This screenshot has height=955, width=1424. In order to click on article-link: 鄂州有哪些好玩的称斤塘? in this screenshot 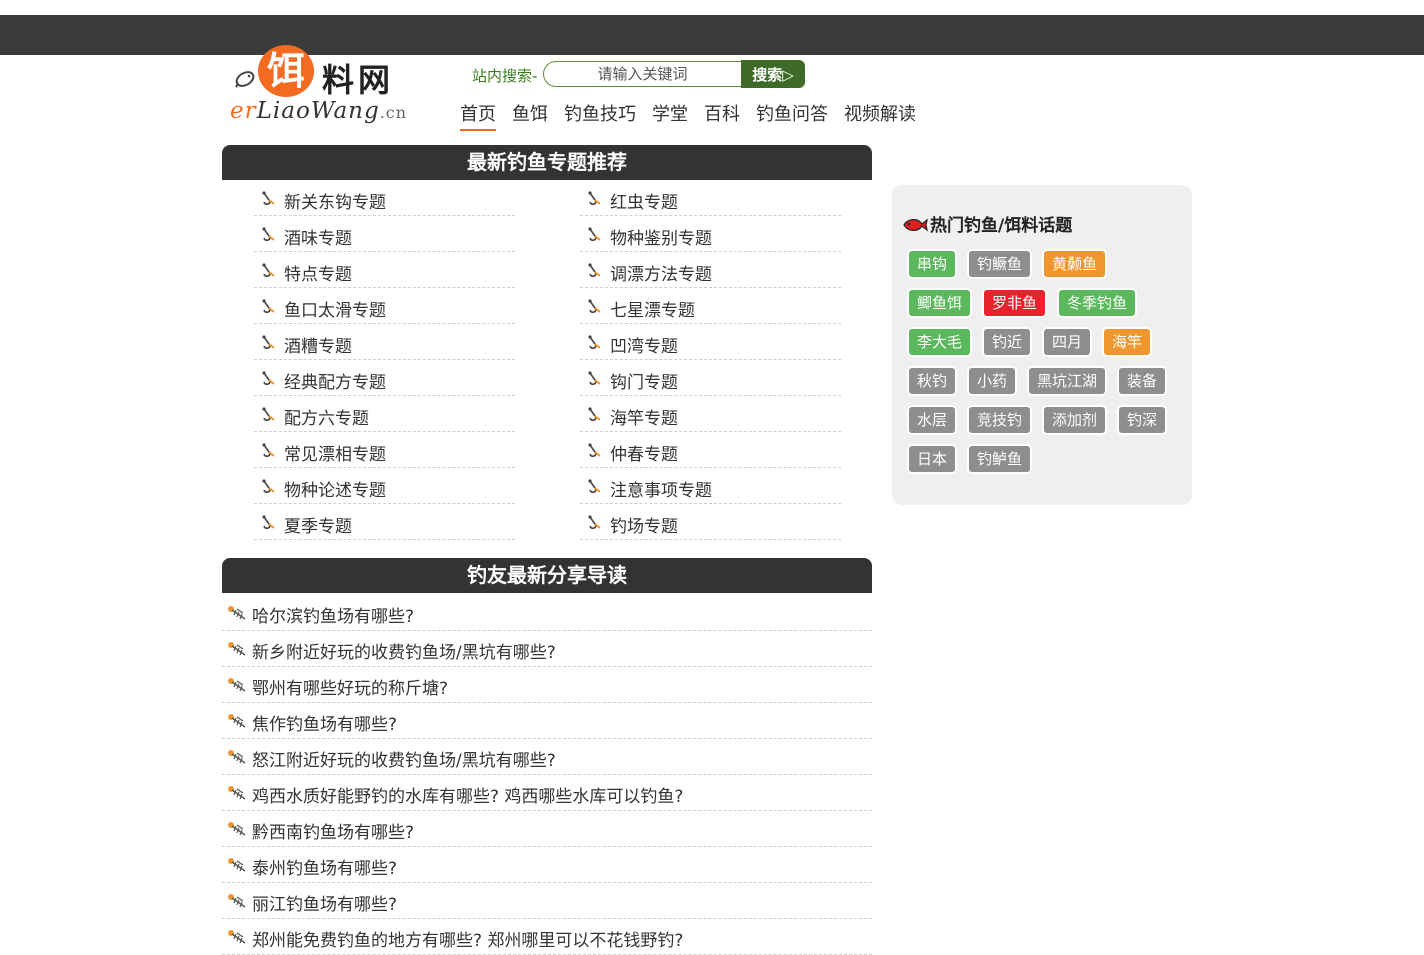, I will do `click(547, 685)`.